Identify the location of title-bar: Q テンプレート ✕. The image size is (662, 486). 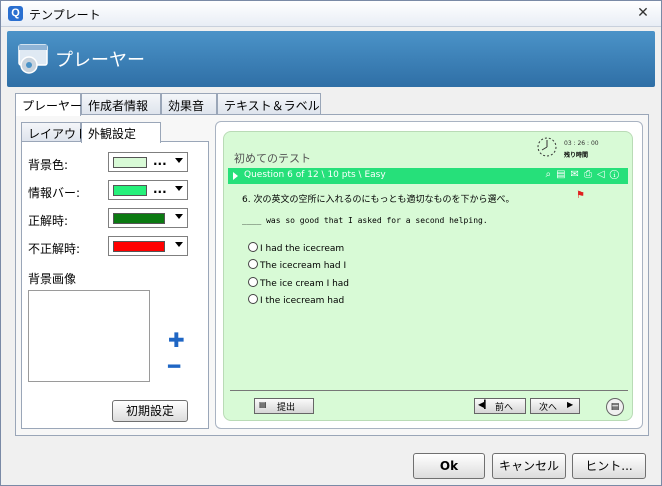
(331, 14).